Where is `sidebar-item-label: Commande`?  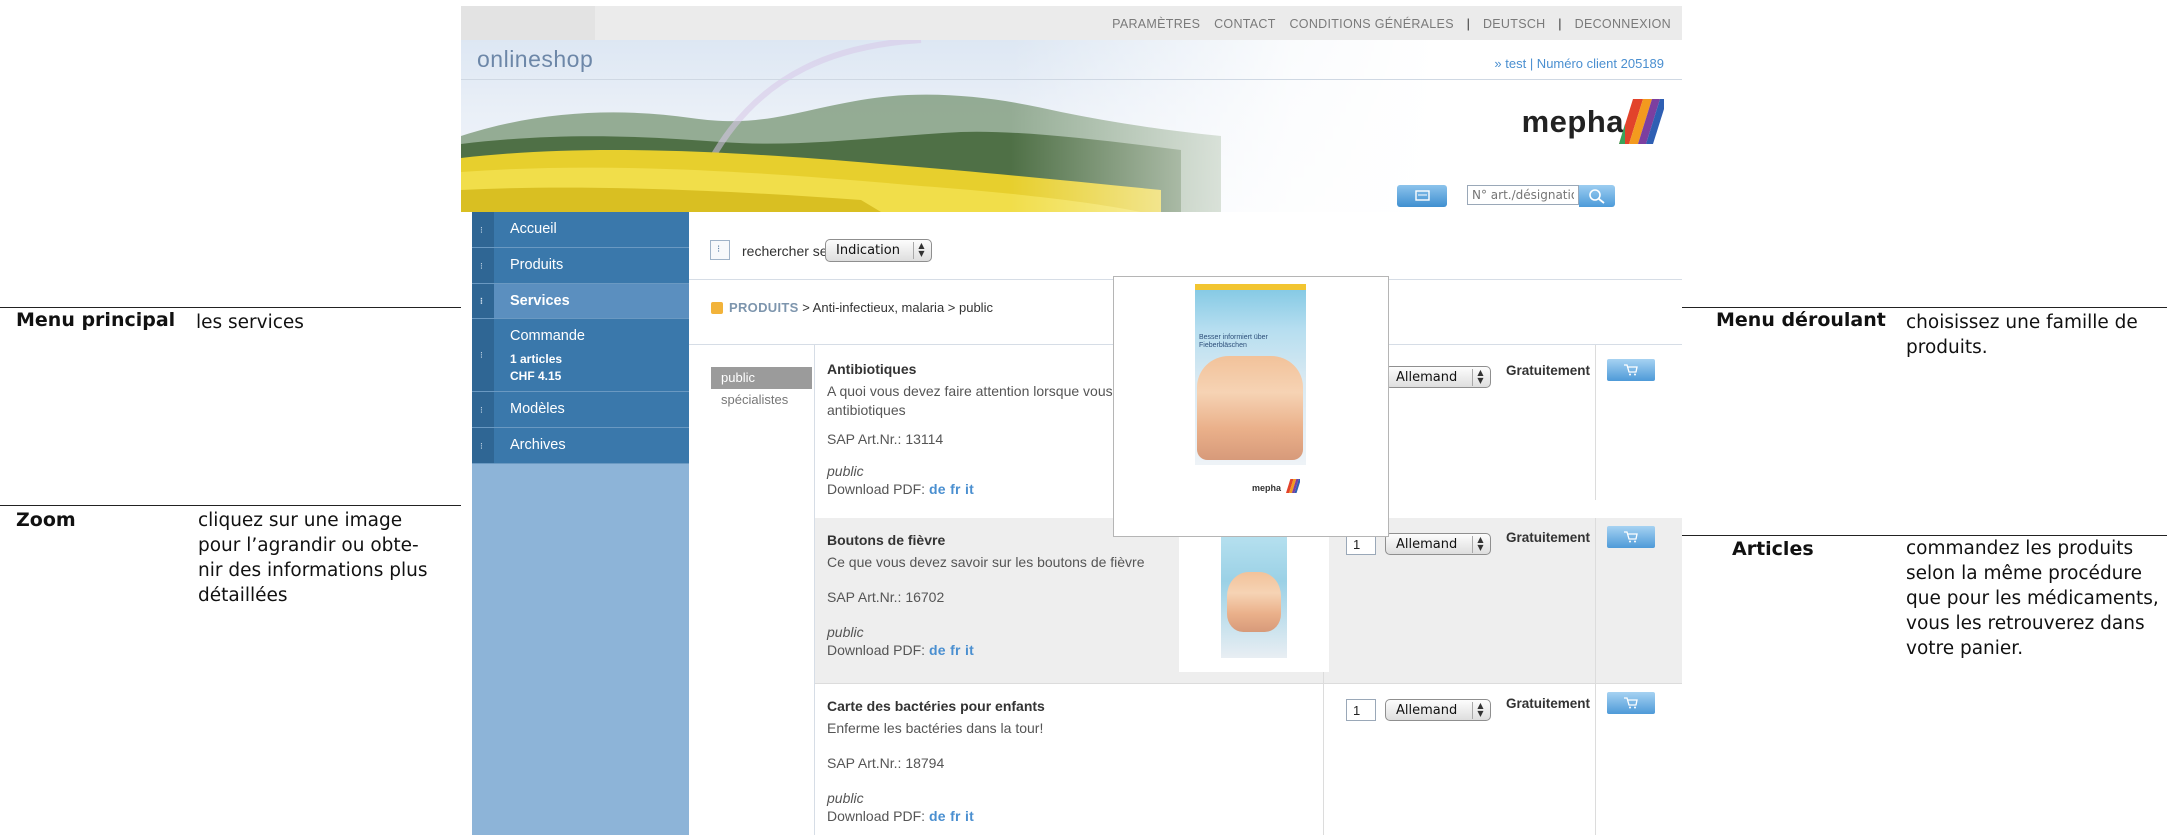 sidebar-item-label: Commande is located at coordinates (547, 336).